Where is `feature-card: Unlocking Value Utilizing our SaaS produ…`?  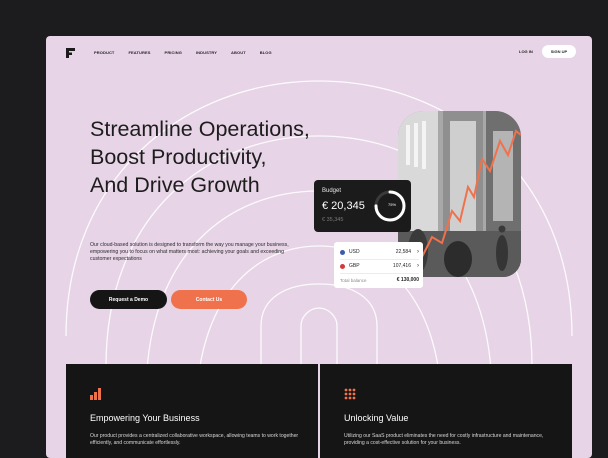
feature-card: Unlocking Value Utilizing our SaaS produ… is located at coordinates (446, 411).